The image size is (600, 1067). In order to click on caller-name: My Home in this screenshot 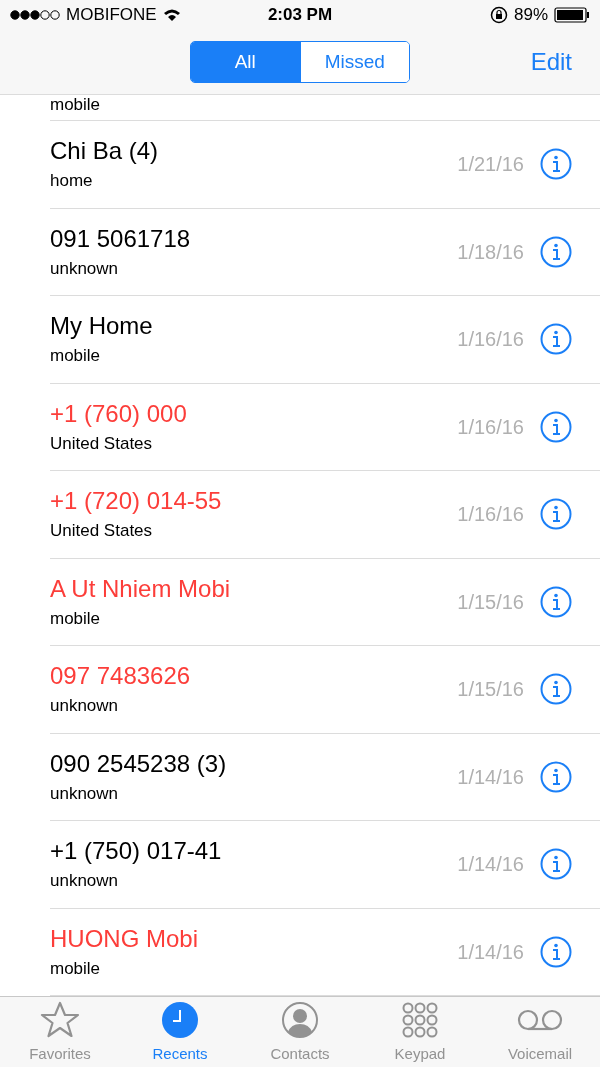, I will do `click(102, 326)`.